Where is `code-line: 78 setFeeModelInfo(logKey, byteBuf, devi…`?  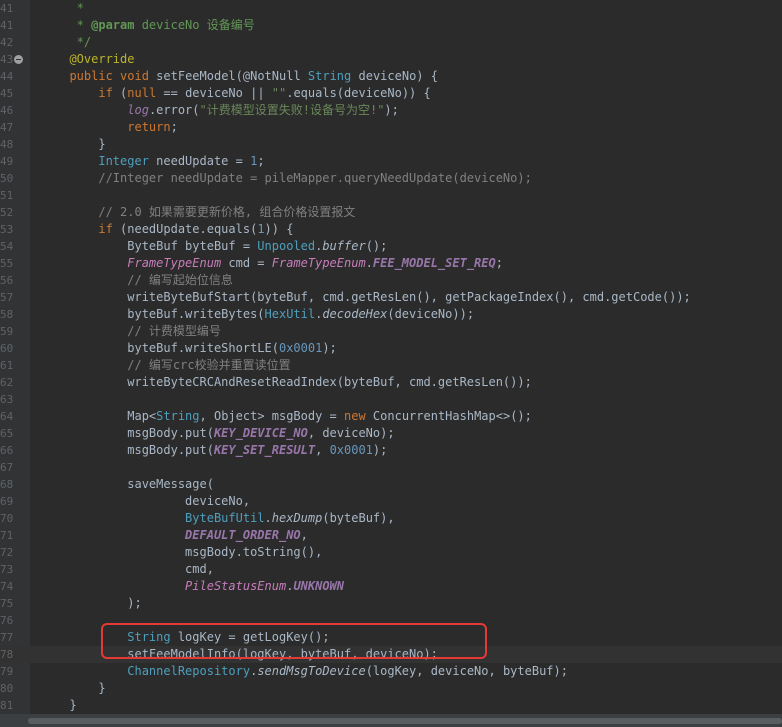 code-line: 78 setFeeModelInfo(logKey, byteBuf, devi… is located at coordinates (391, 654).